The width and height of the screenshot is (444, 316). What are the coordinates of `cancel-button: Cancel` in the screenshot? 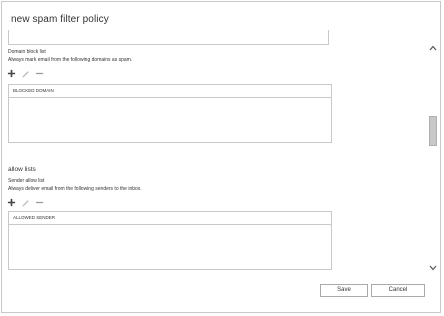 It's located at (398, 290).